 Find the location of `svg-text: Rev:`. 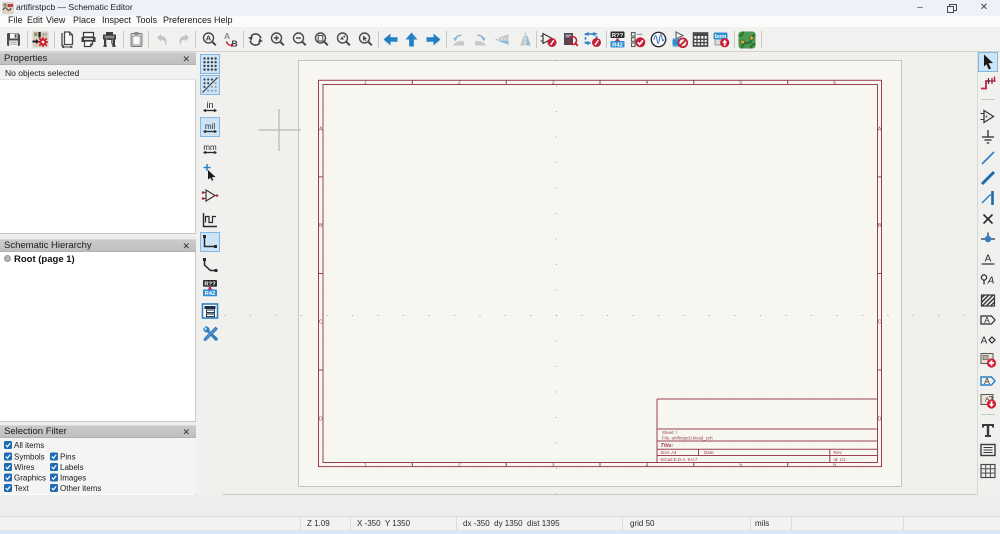

svg-text: Rev: is located at coordinates (838, 452).